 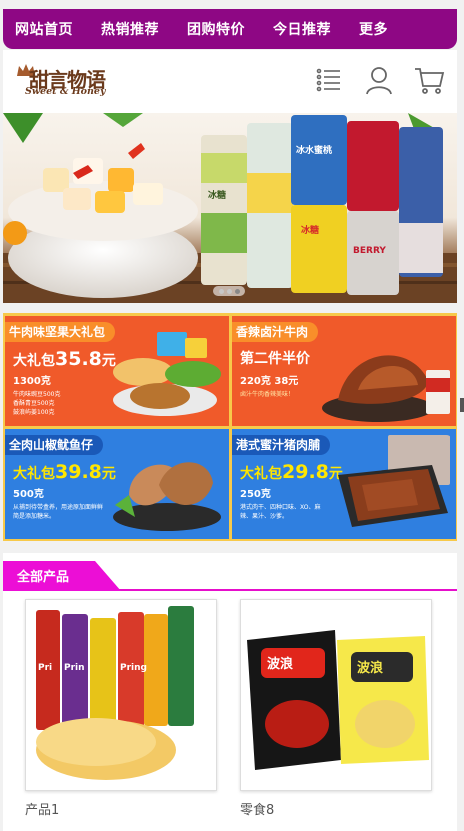 What do you see at coordinates (379, 80) in the screenshot?
I see `user-icon` at bounding box center [379, 80].